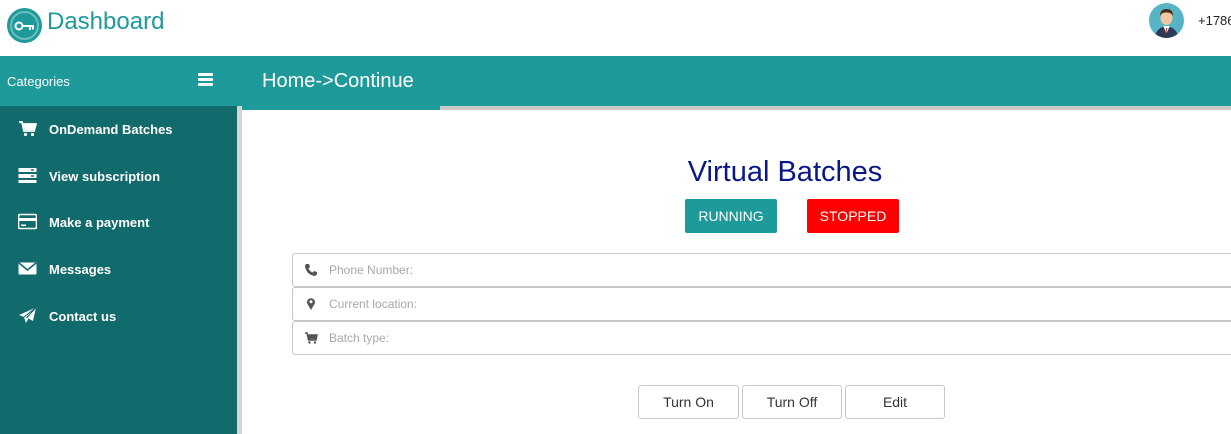 Image resolution: width=1231 pixels, height=434 pixels. I want to click on sidebar-item-label: View subscription, so click(105, 176).